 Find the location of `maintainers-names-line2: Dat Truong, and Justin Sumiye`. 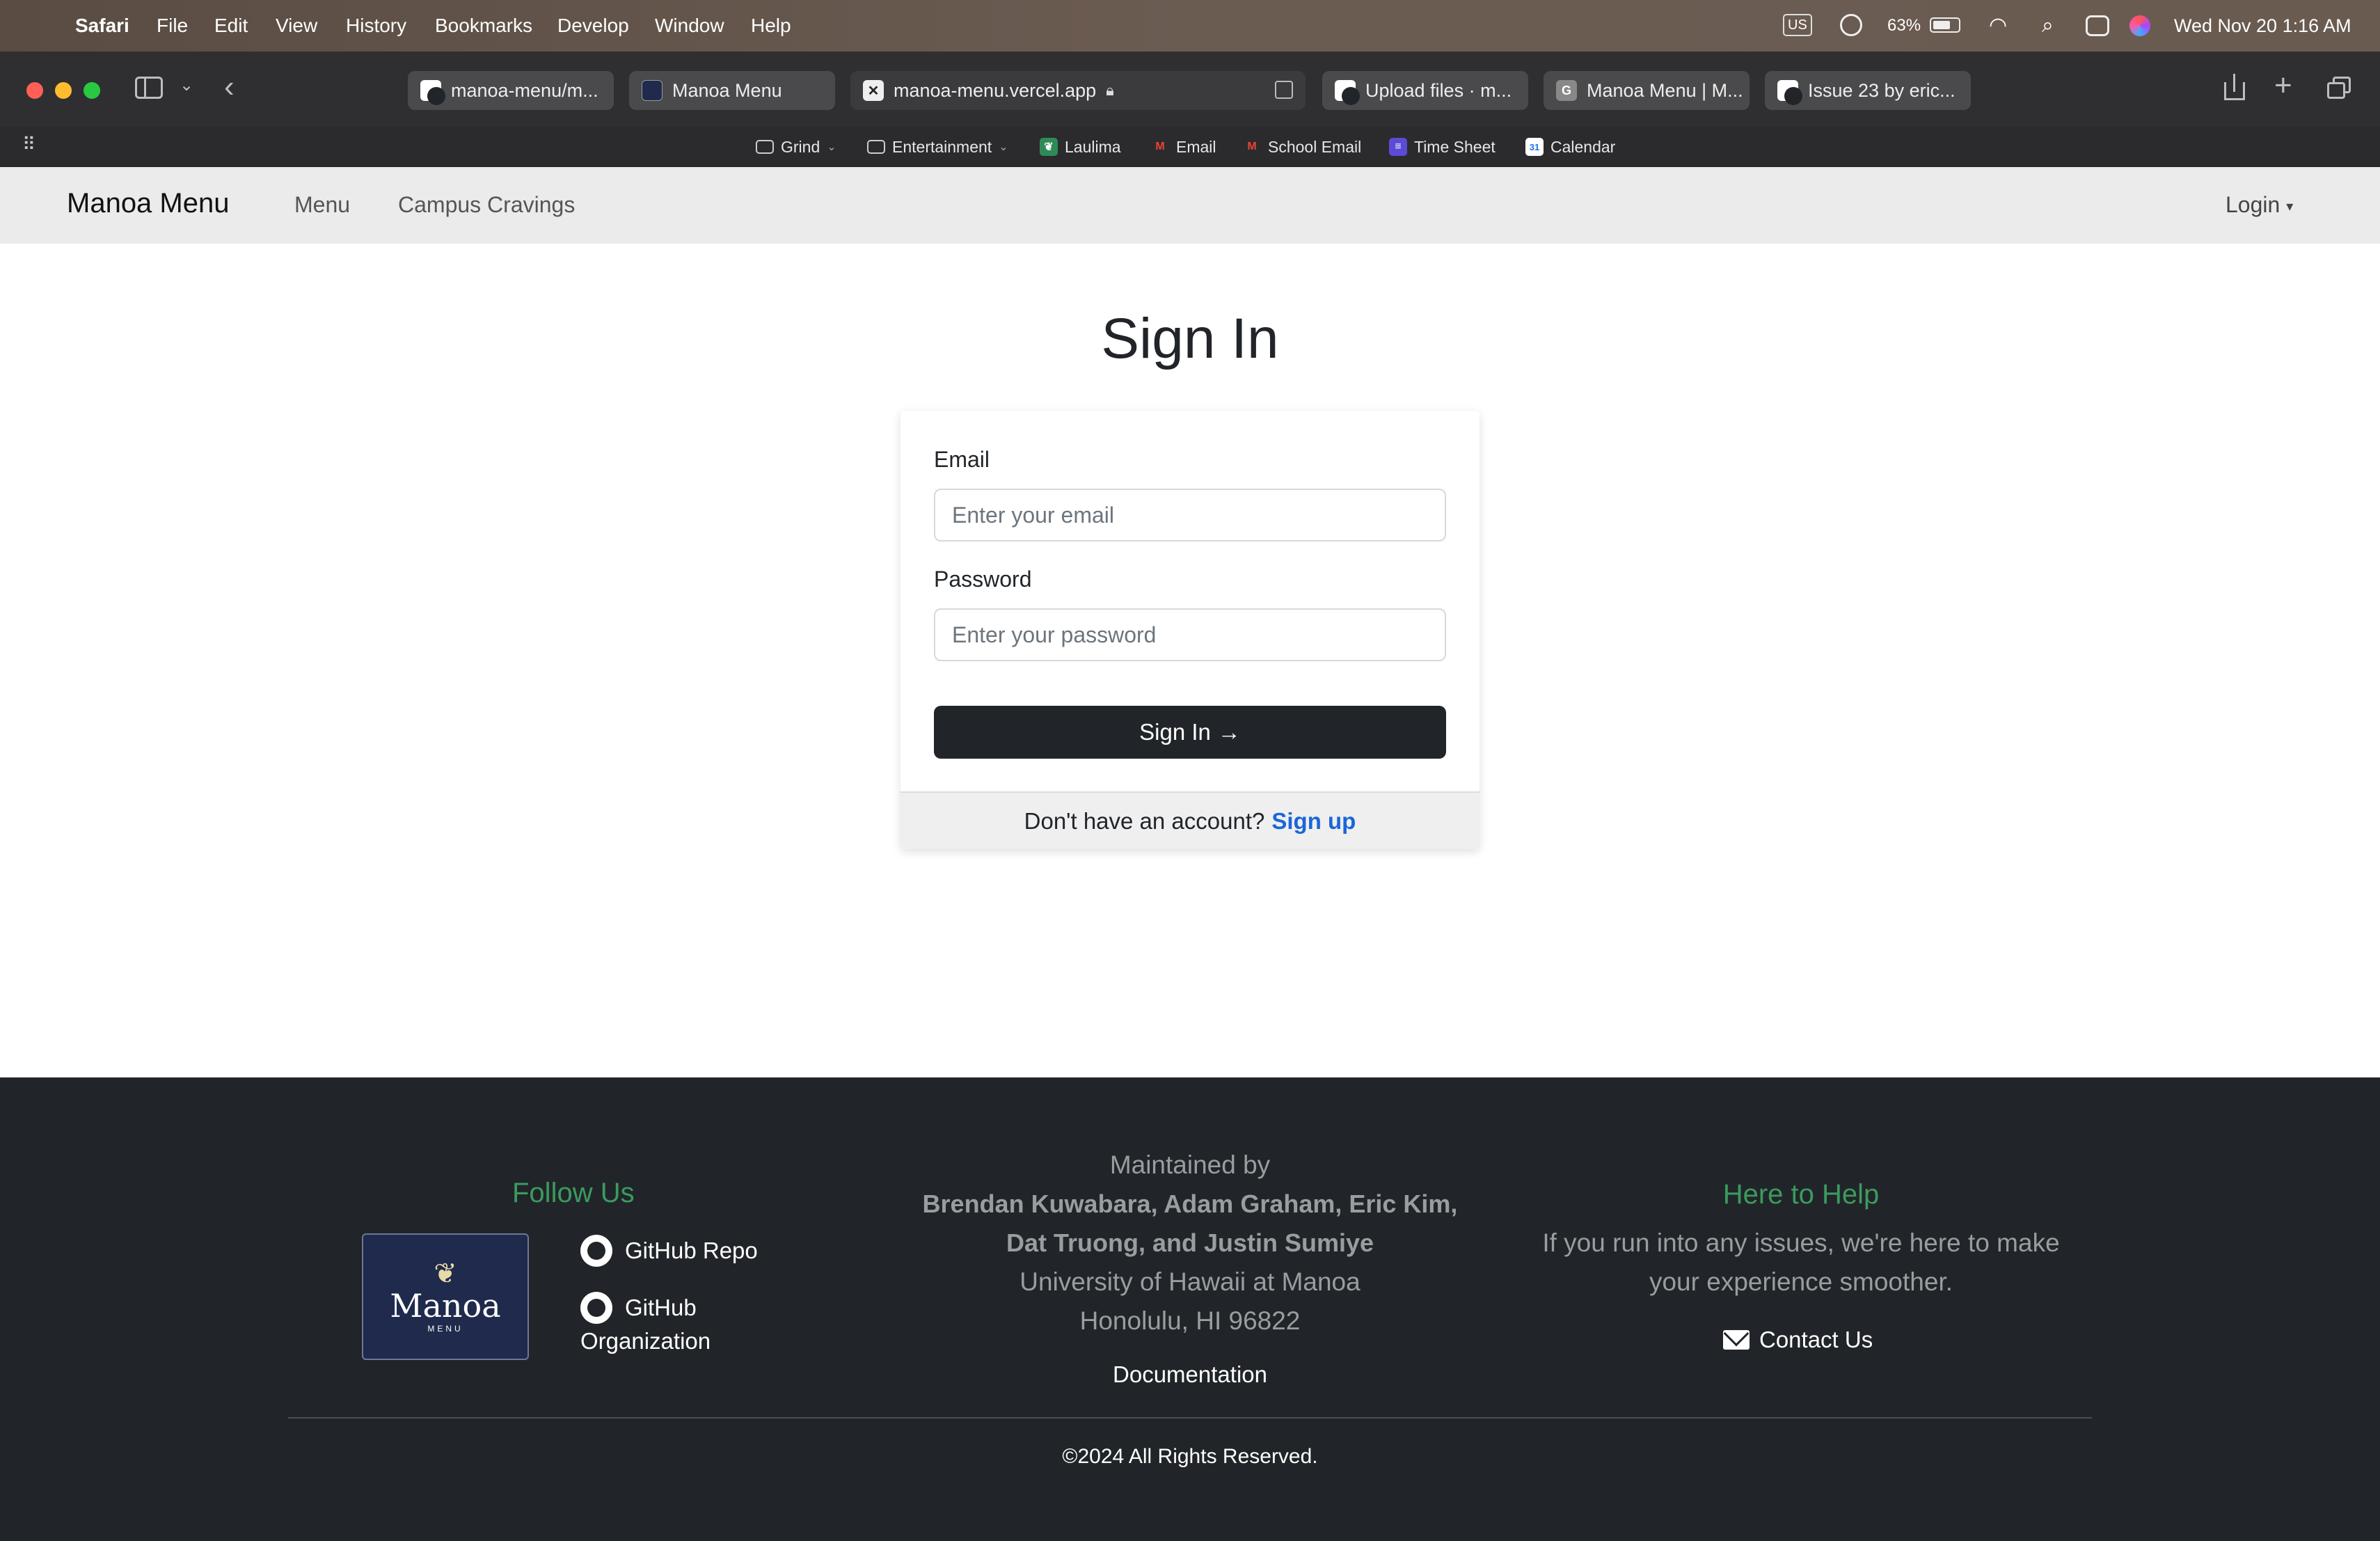

maintainers-names-line2: Dat Truong, and Justin Sumiye is located at coordinates (1190, 1242).